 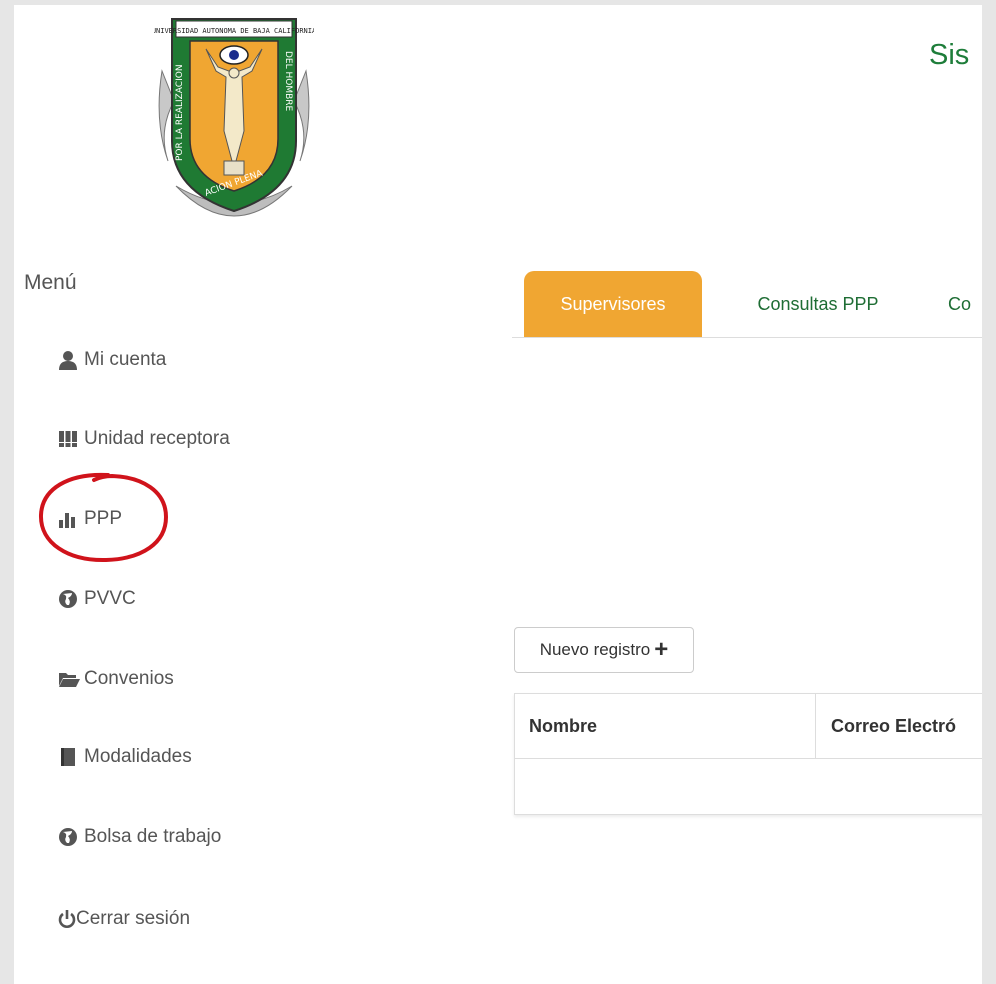 What do you see at coordinates (69, 439) in the screenshot?
I see `th-icon` at bounding box center [69, 439].